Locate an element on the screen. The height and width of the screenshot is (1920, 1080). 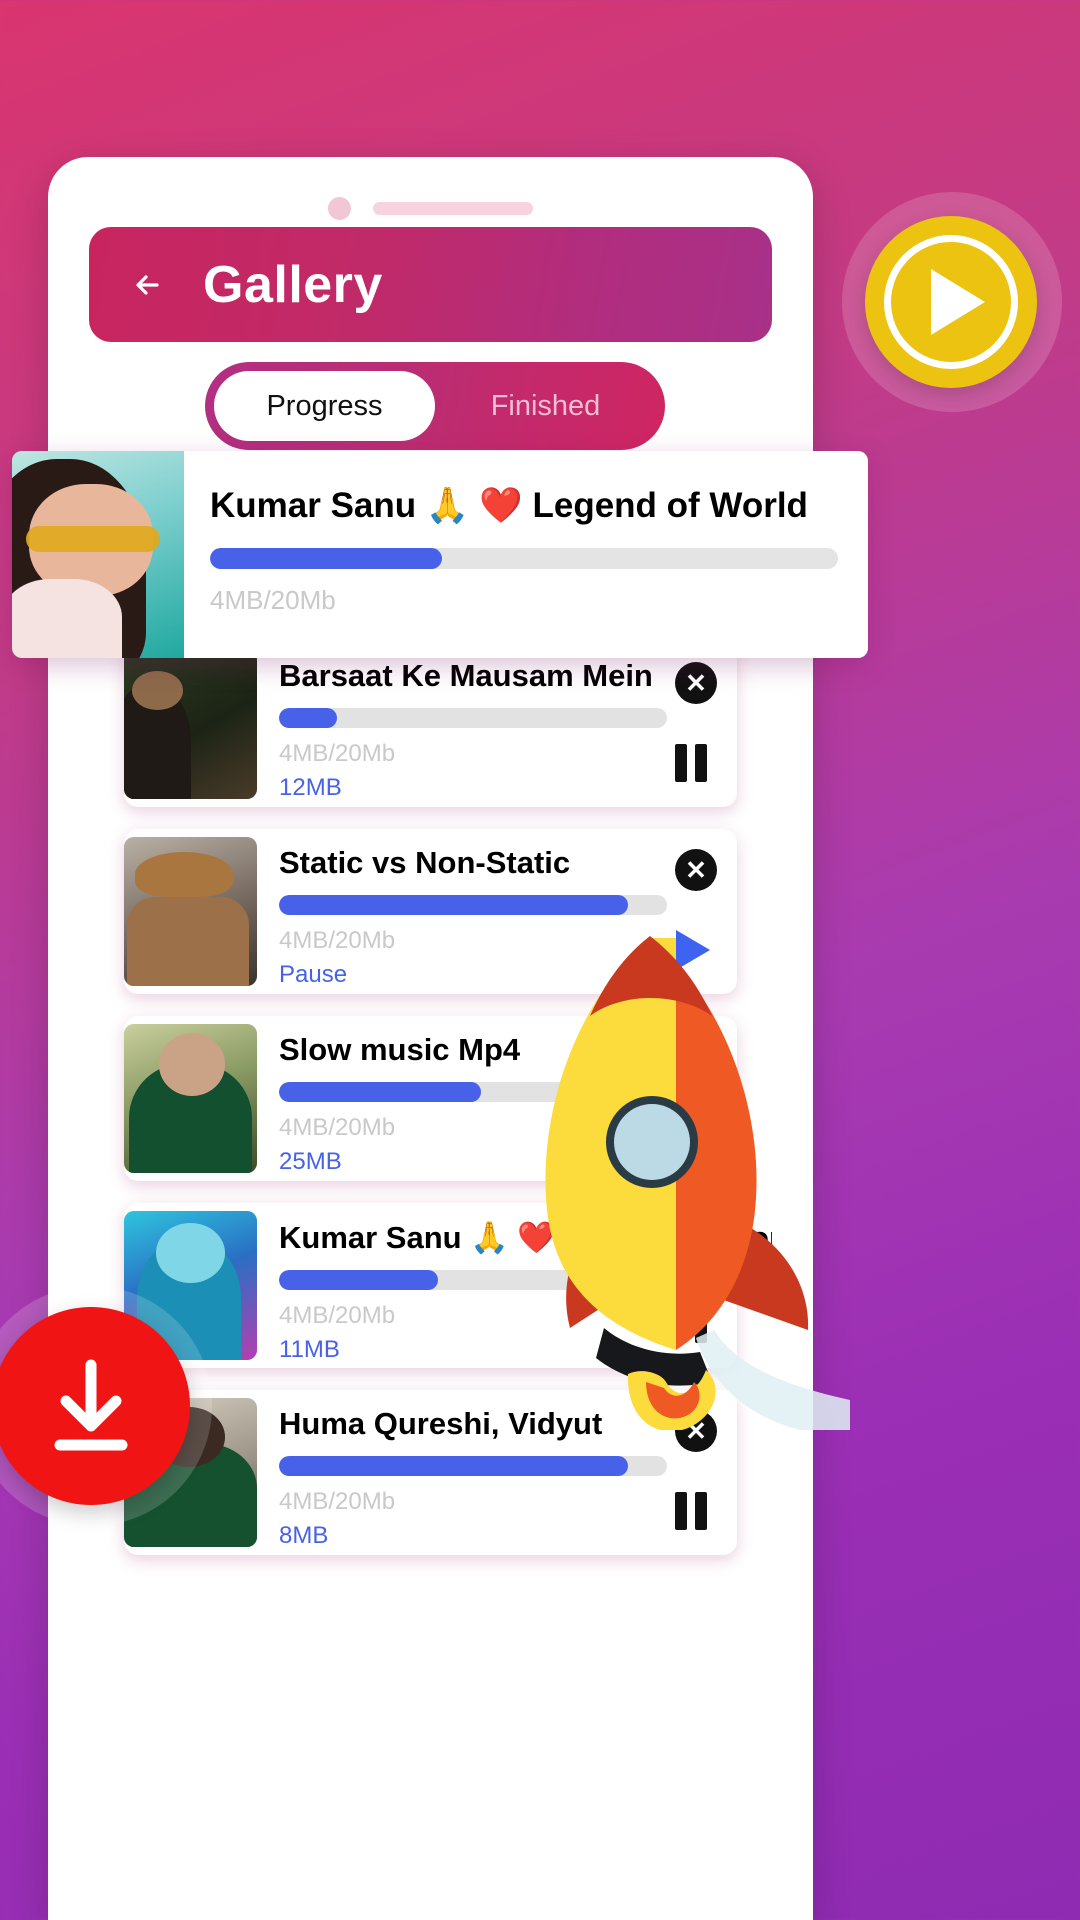
item-action: 12MB is located at coordinates (473, 788).